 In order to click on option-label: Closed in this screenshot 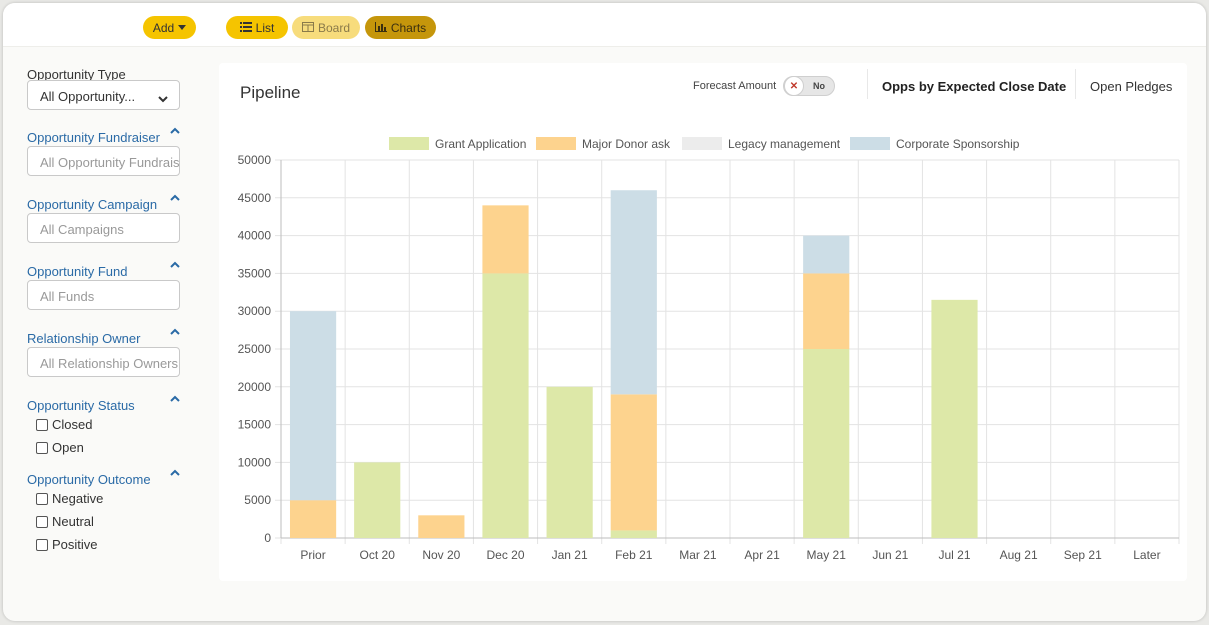, I will do `click(72, 424)`.